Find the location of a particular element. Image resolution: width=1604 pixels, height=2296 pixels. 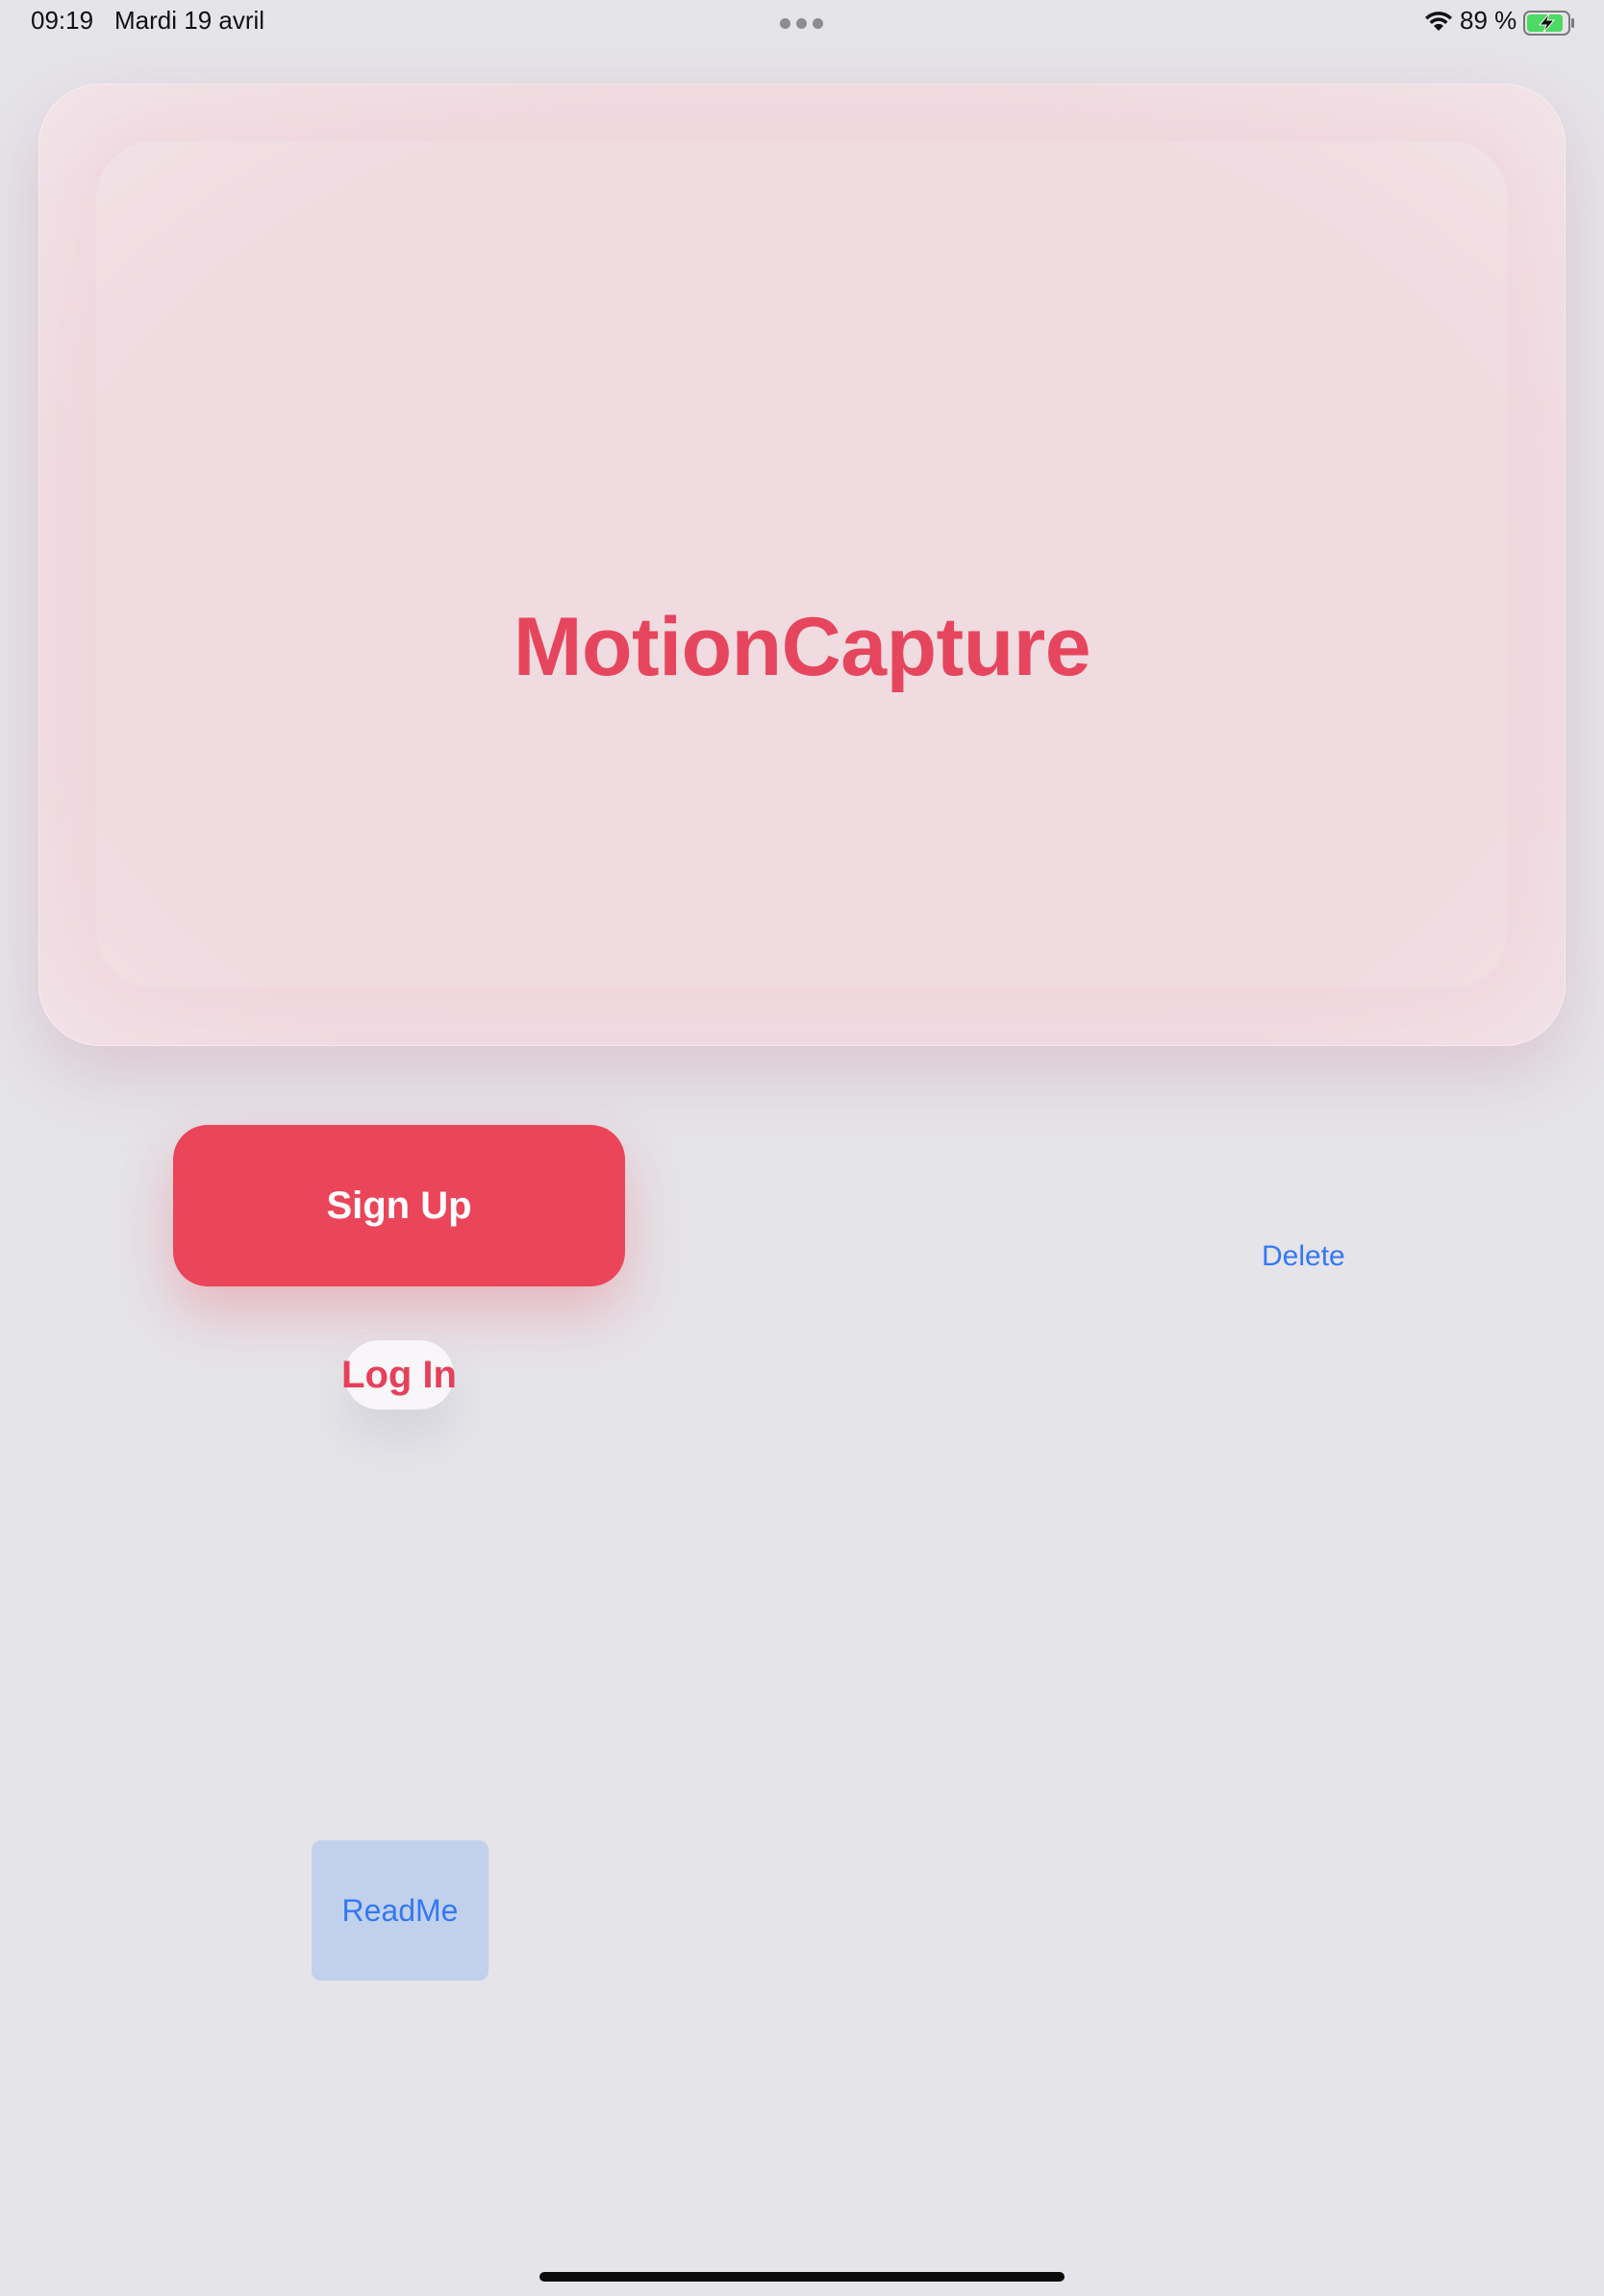

readme-button: ReadMe is located at coordinates (400, 1910).